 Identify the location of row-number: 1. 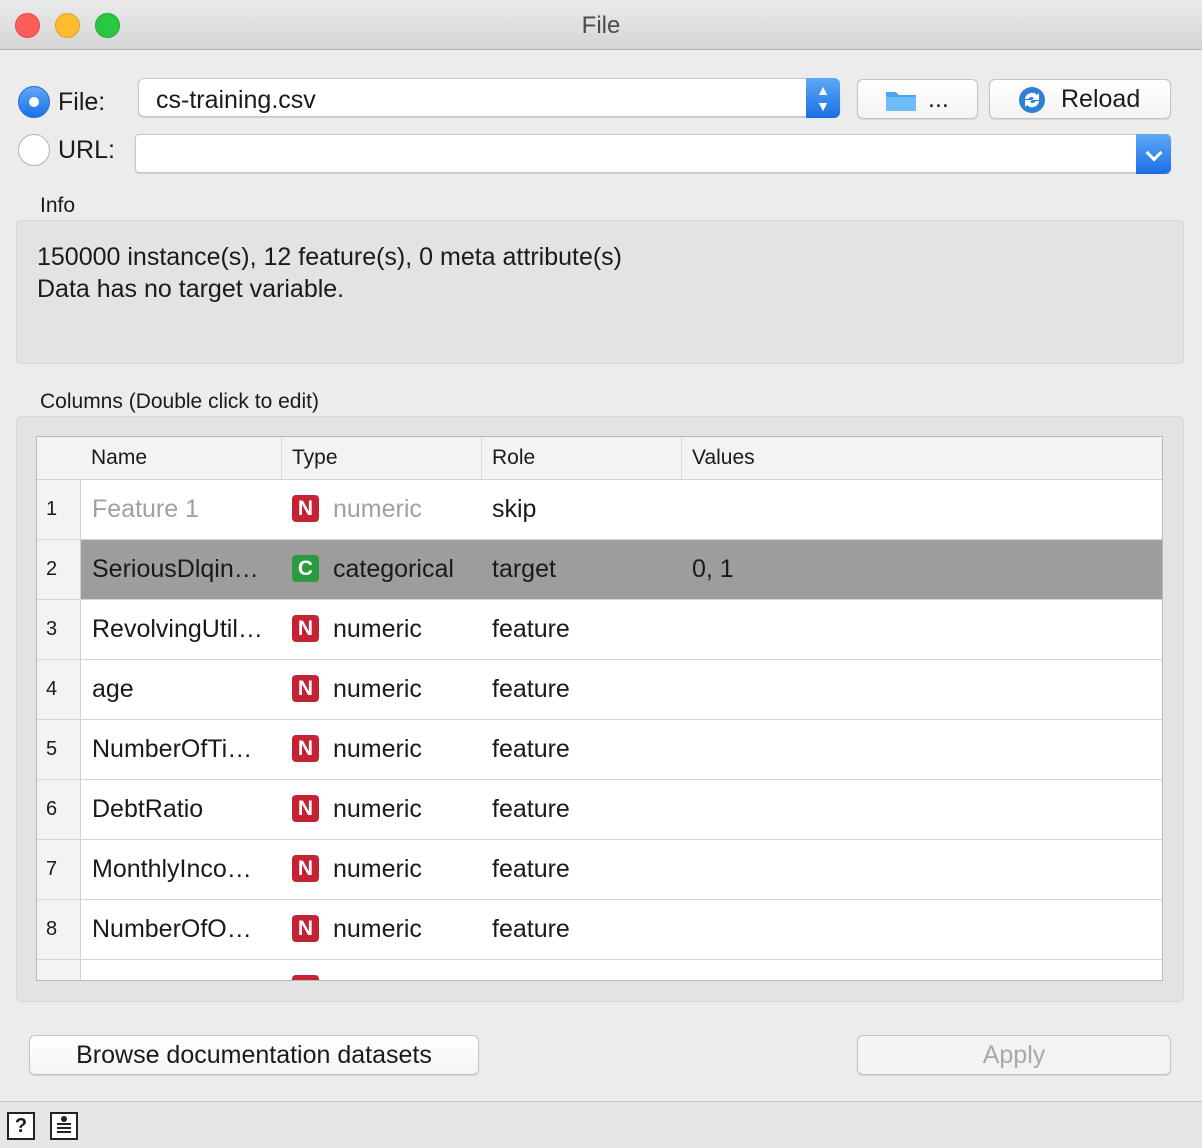
(59, 509).